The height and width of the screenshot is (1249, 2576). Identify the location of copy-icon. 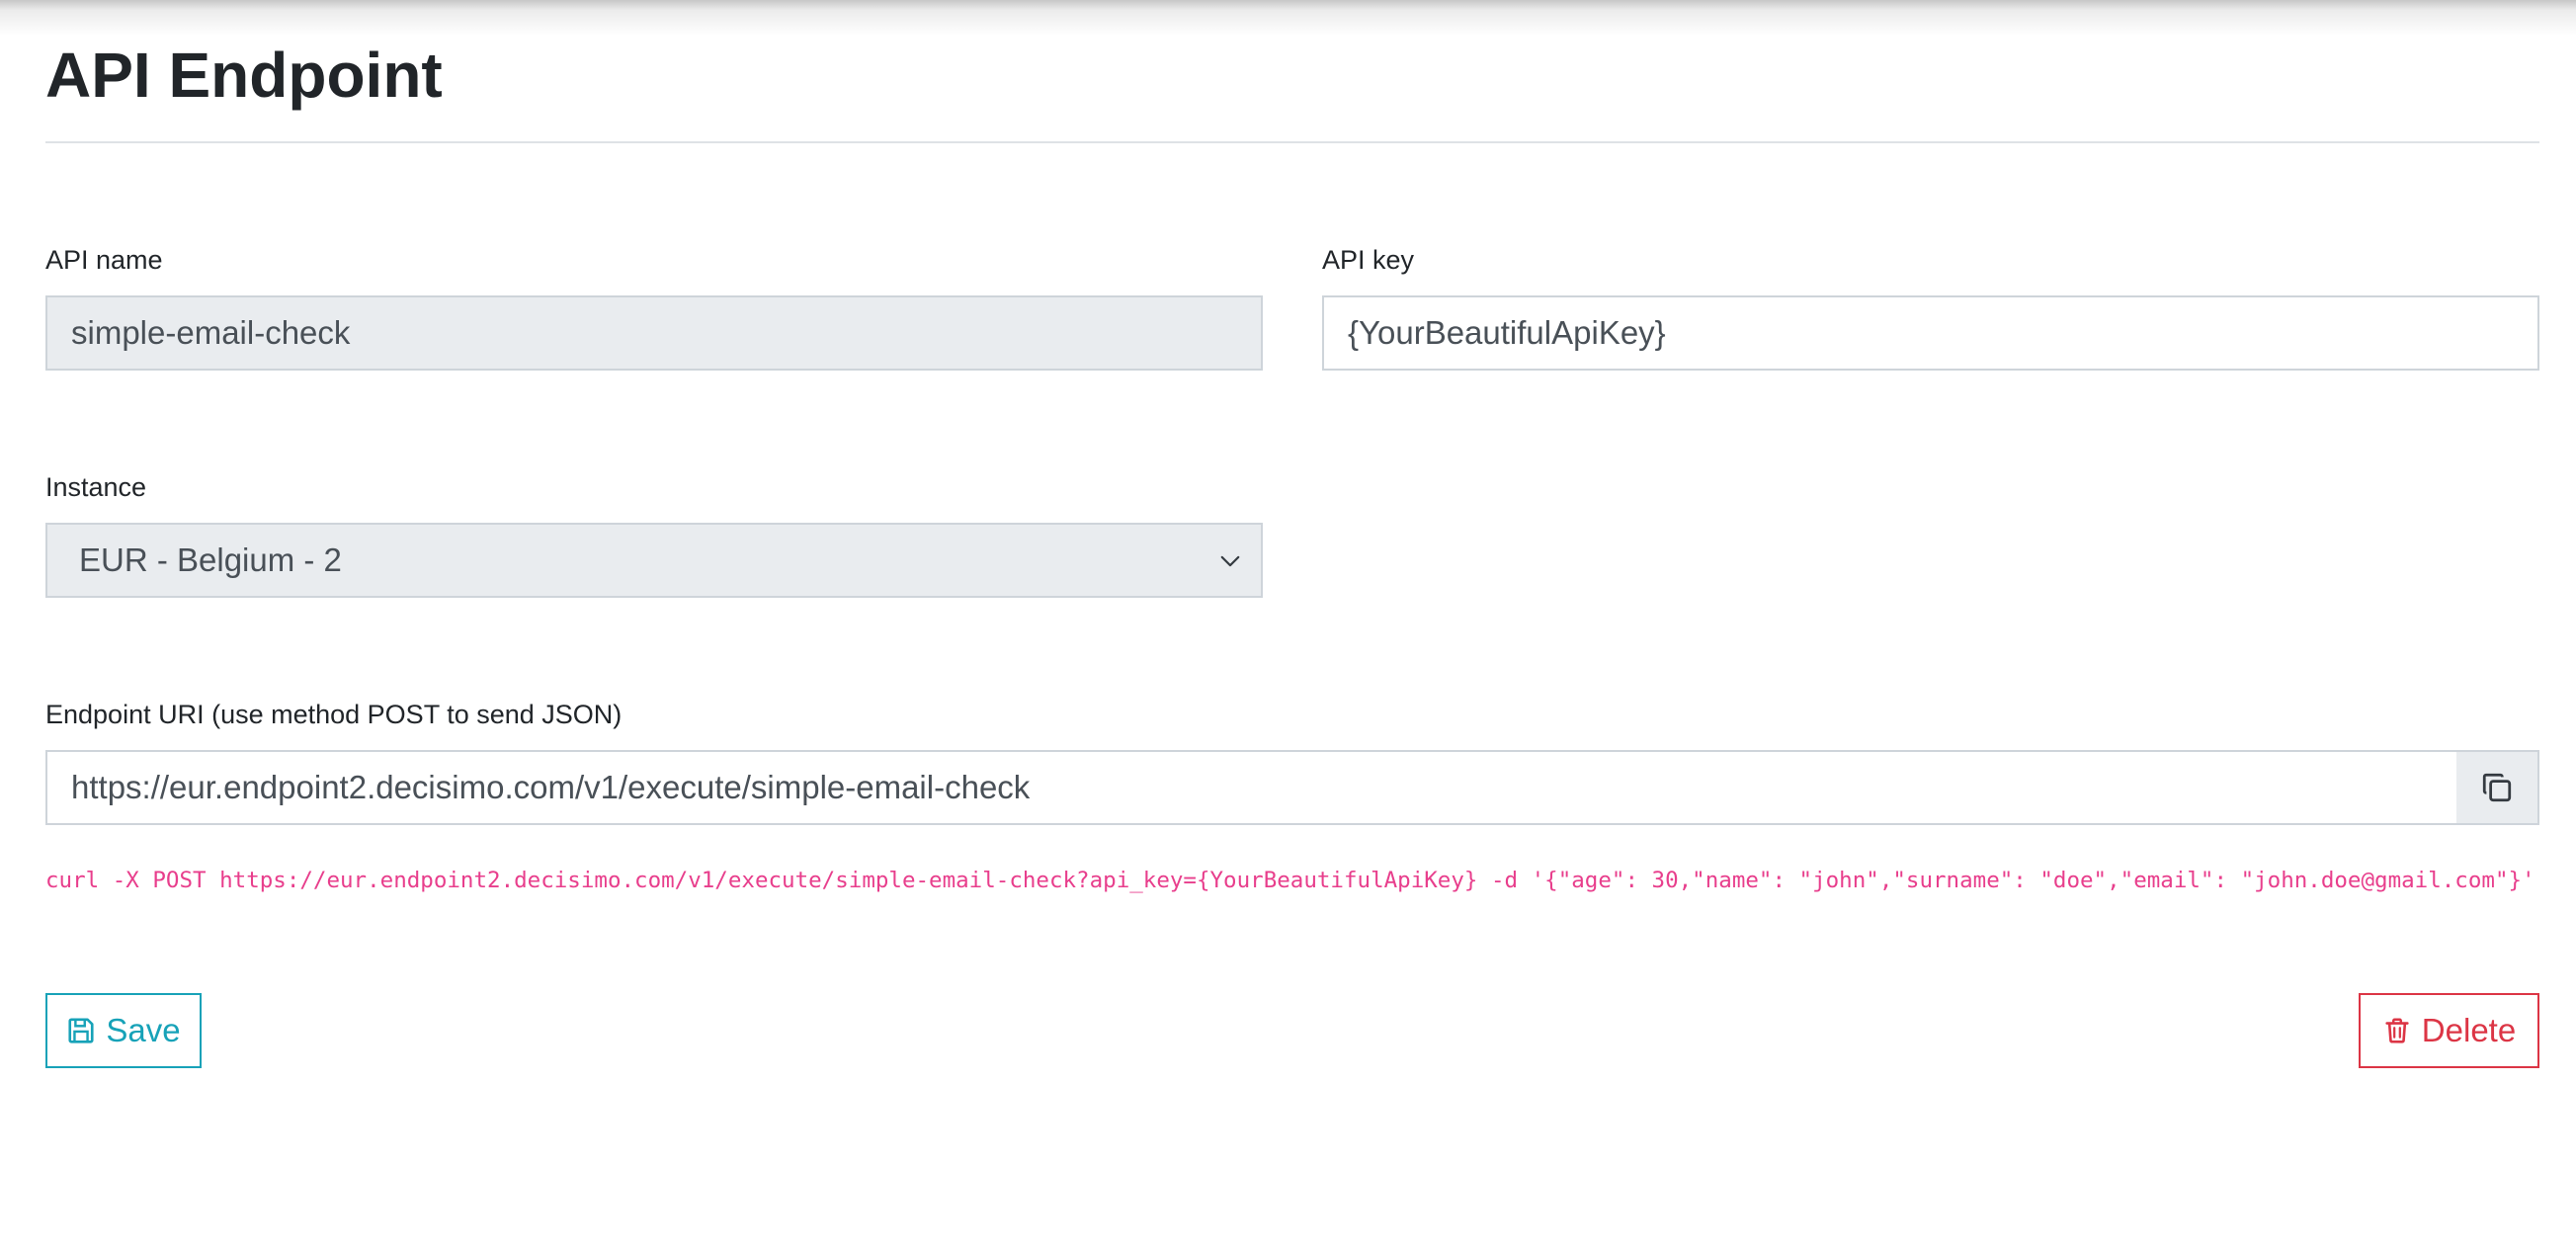
(2497, 787).